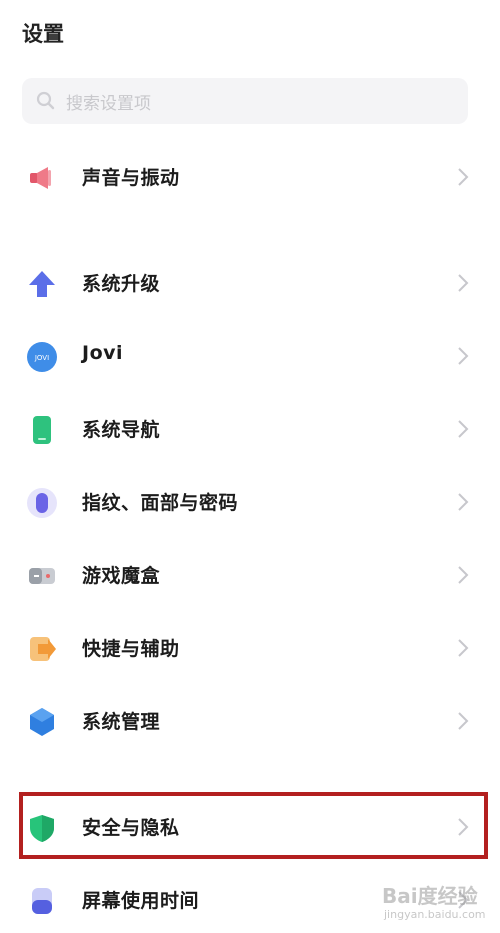 This screenshot has height=933, width=500. I want to click on speaker-icon, so click(42, 178).